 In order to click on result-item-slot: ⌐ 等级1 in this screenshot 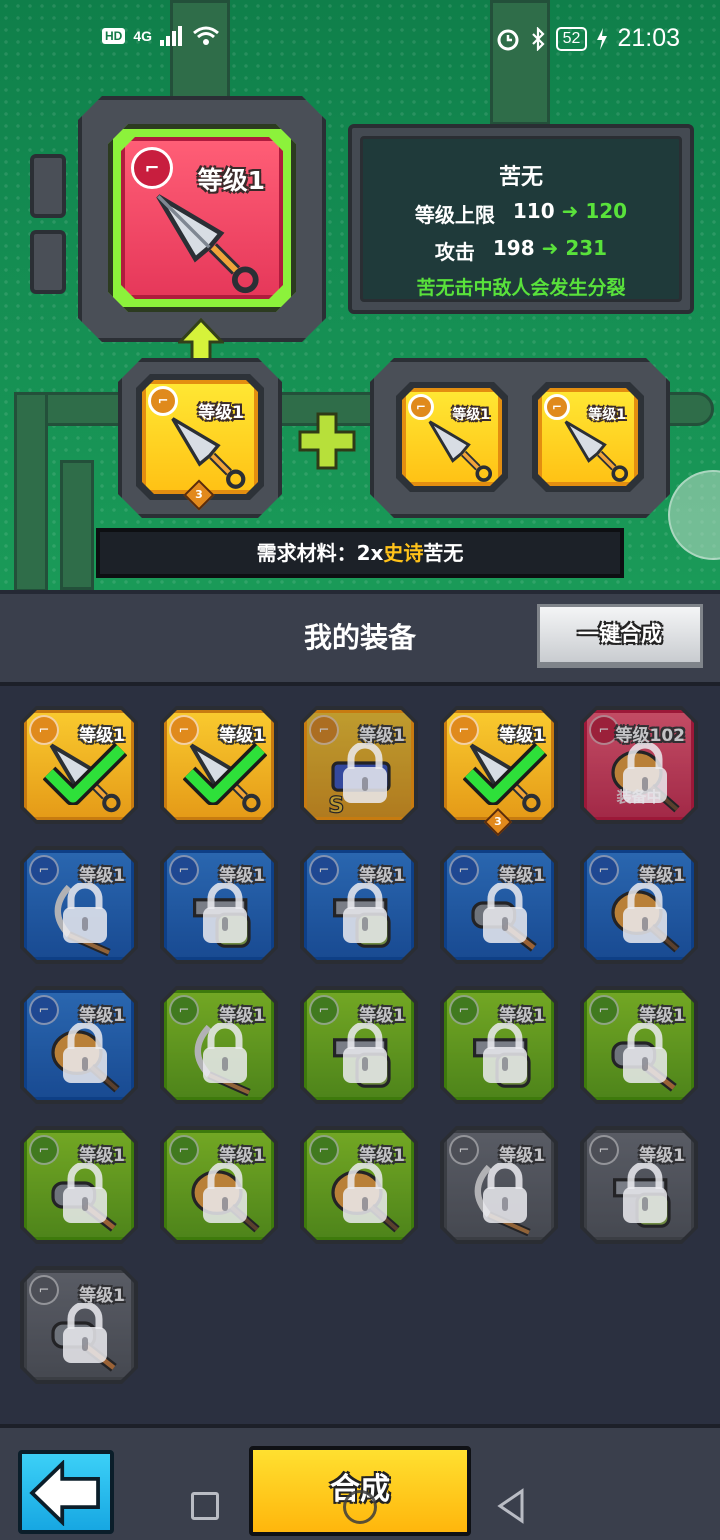, I will do `click(202, 218)`.